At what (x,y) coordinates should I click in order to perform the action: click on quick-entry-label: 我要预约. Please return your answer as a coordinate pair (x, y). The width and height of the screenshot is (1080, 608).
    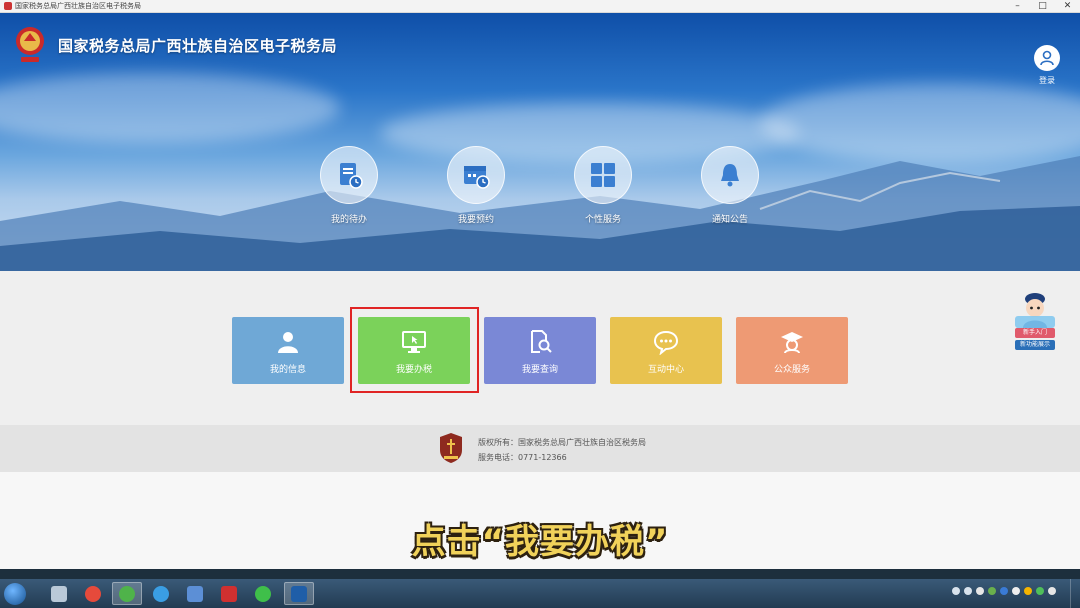
    Looking at the image, I should click on (475, 220).